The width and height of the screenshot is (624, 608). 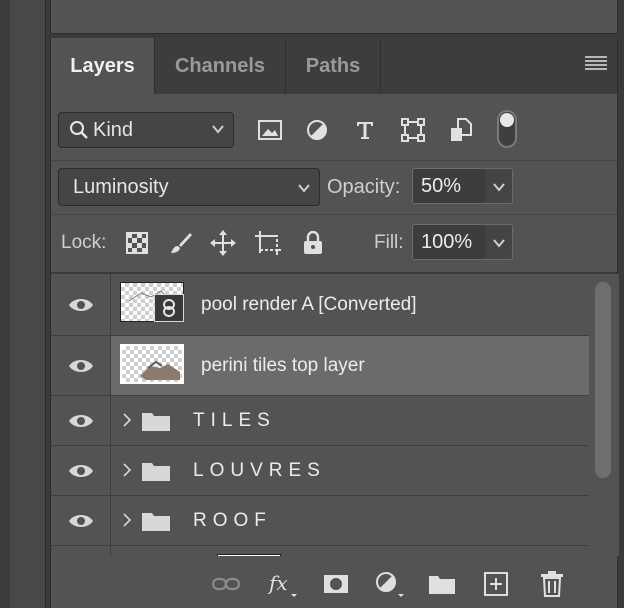 I want to click on group-row: LOUVRES, so click(x=320, y=471).